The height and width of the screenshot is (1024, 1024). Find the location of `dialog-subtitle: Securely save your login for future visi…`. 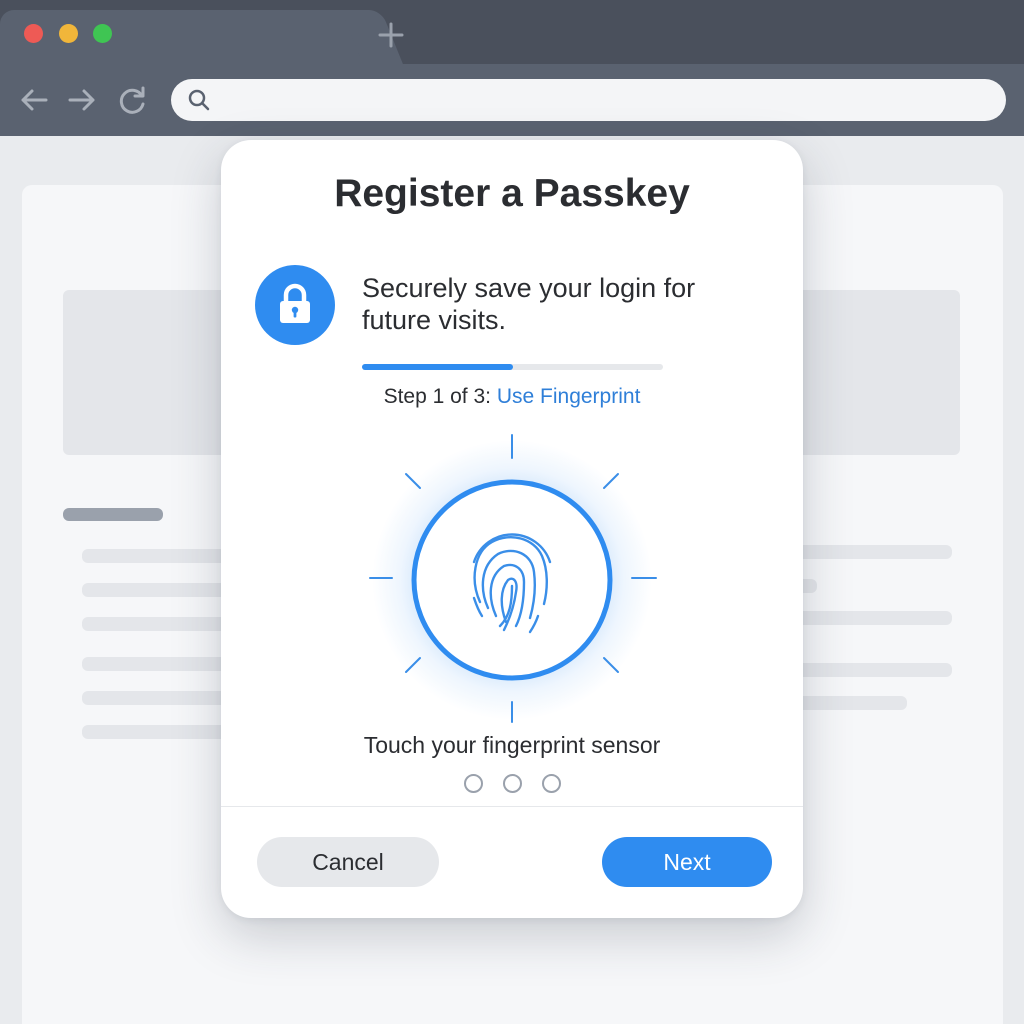

dialog-subtitle: Securely save your login for future visi… is located at coordinates (529, 304).